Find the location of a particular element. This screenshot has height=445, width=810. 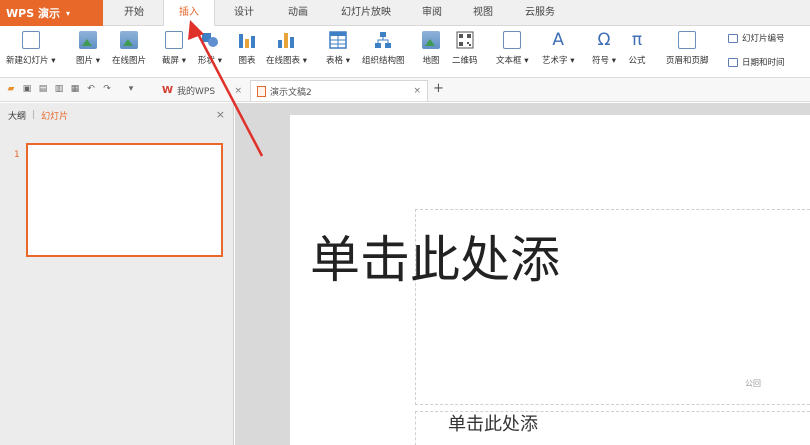

new-slide-button: 新建幻灯片 ▾ is located at coordinates (30, 47).